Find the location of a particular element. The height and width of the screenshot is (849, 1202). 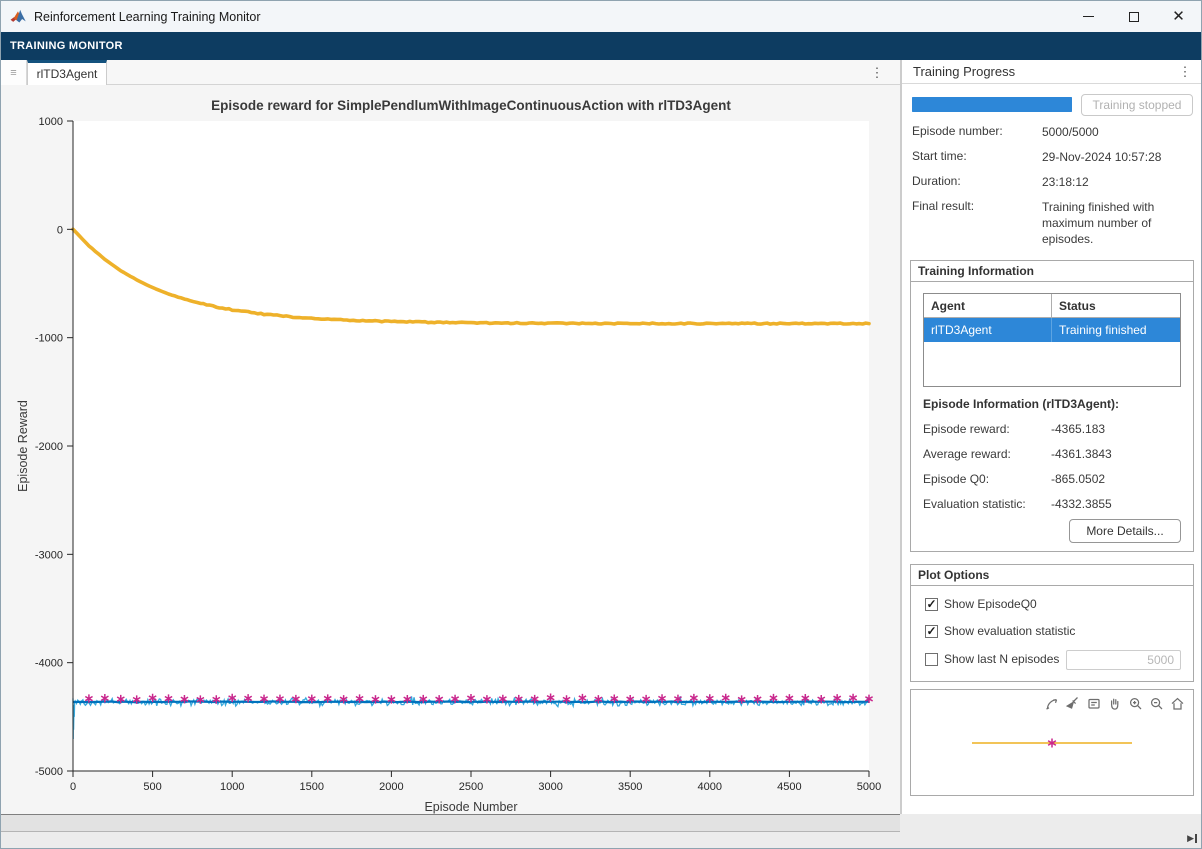

table-header-row: Agent Status is located at coordinates (1052, 306).